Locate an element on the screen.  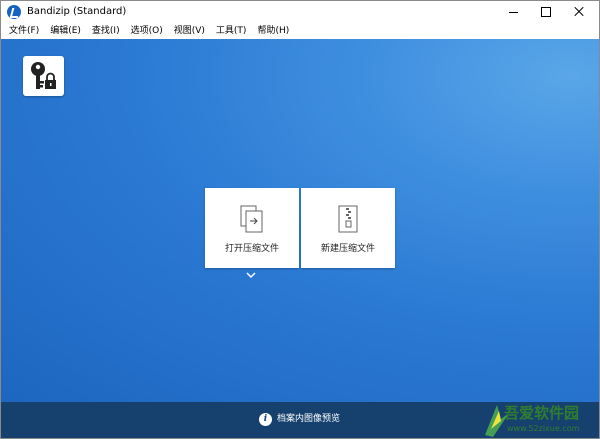
close-button is located at coordinates (579, 12).